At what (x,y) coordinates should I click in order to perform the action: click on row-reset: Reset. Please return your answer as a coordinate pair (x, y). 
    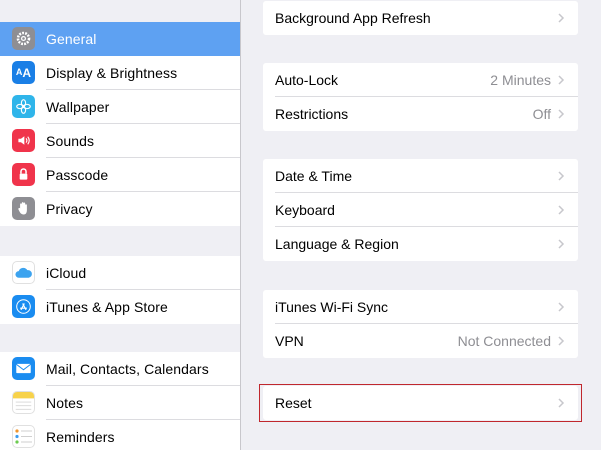
    Looking at the image, I should click on (420, 403).